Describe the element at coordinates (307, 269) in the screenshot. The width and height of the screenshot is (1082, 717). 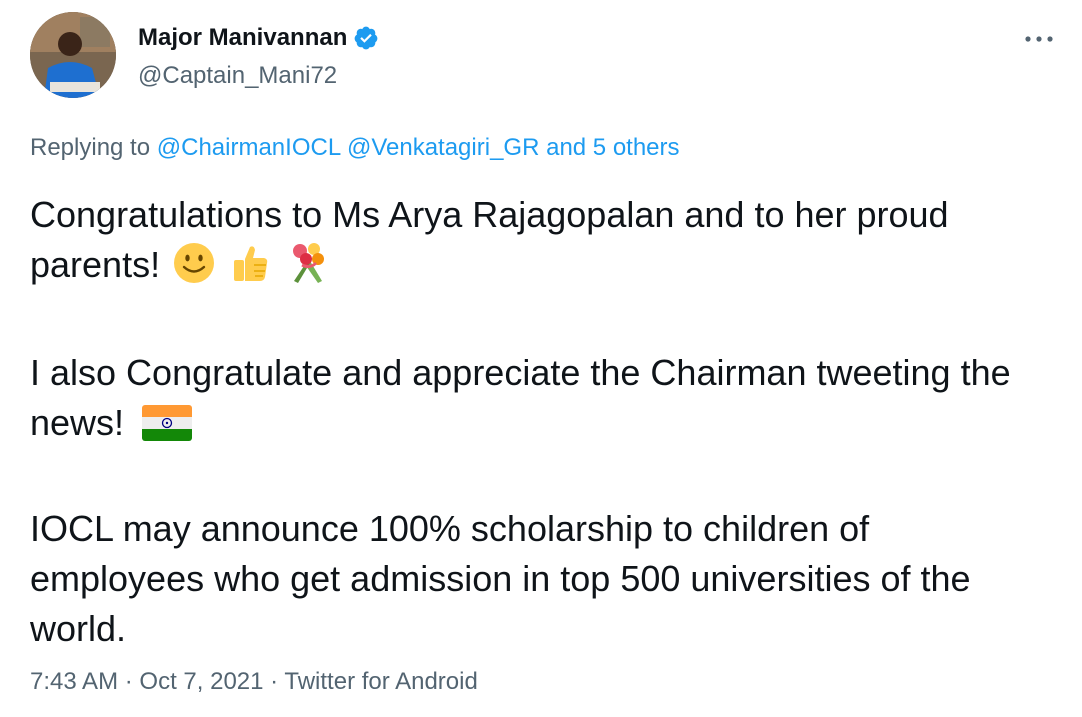
I see `bouquet-icon` at that location.